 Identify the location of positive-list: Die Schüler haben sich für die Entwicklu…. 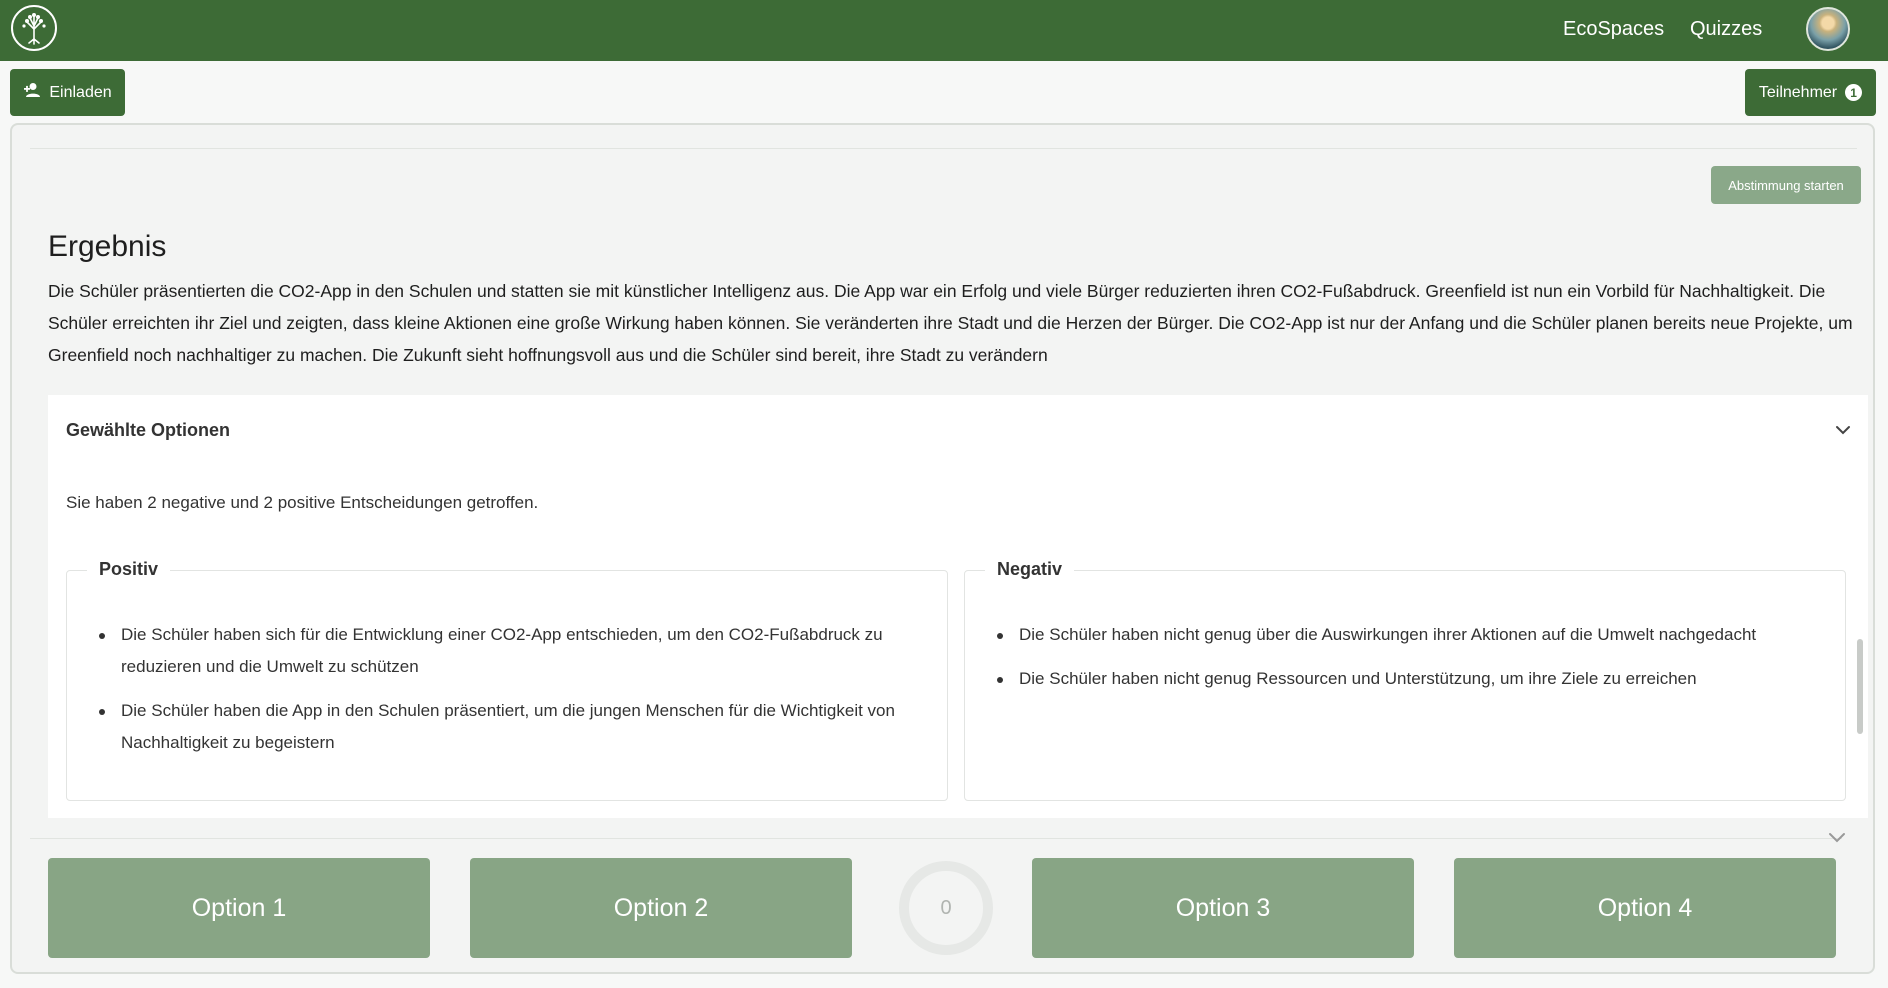
(513, 695).